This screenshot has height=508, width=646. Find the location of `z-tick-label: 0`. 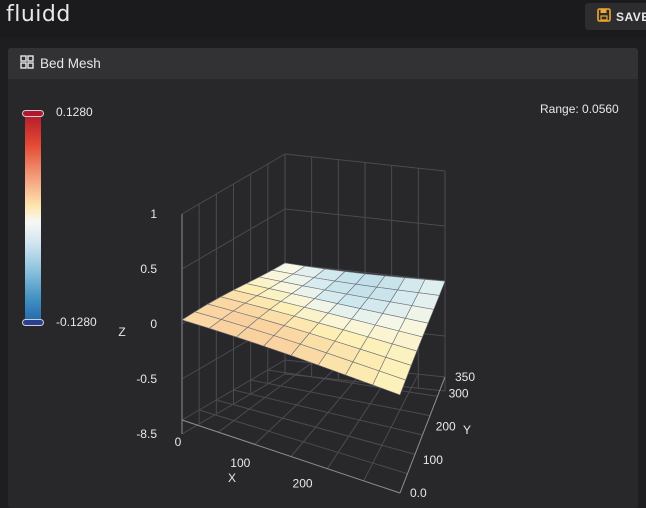

z-tick-label: 0 is located at coordinates (153, 324).